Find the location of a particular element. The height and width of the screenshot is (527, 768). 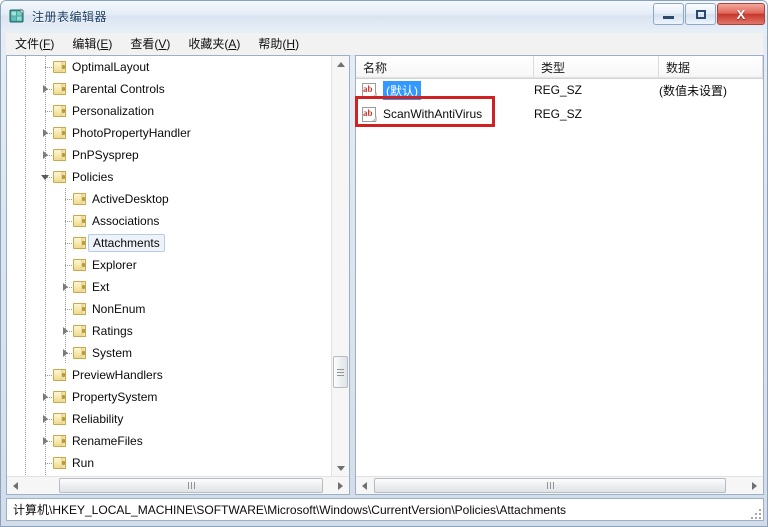

column-header-1: 名称 is located at coordinates (445, 67).